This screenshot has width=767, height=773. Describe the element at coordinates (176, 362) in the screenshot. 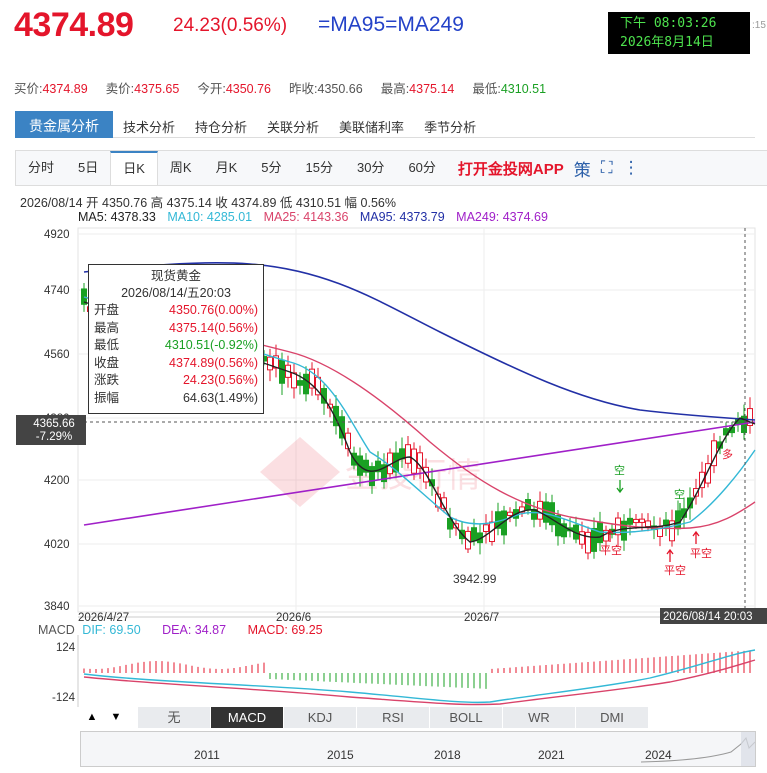

I see `tooltip-row-close: 收盘 4374.89(0.56%)` at that location.